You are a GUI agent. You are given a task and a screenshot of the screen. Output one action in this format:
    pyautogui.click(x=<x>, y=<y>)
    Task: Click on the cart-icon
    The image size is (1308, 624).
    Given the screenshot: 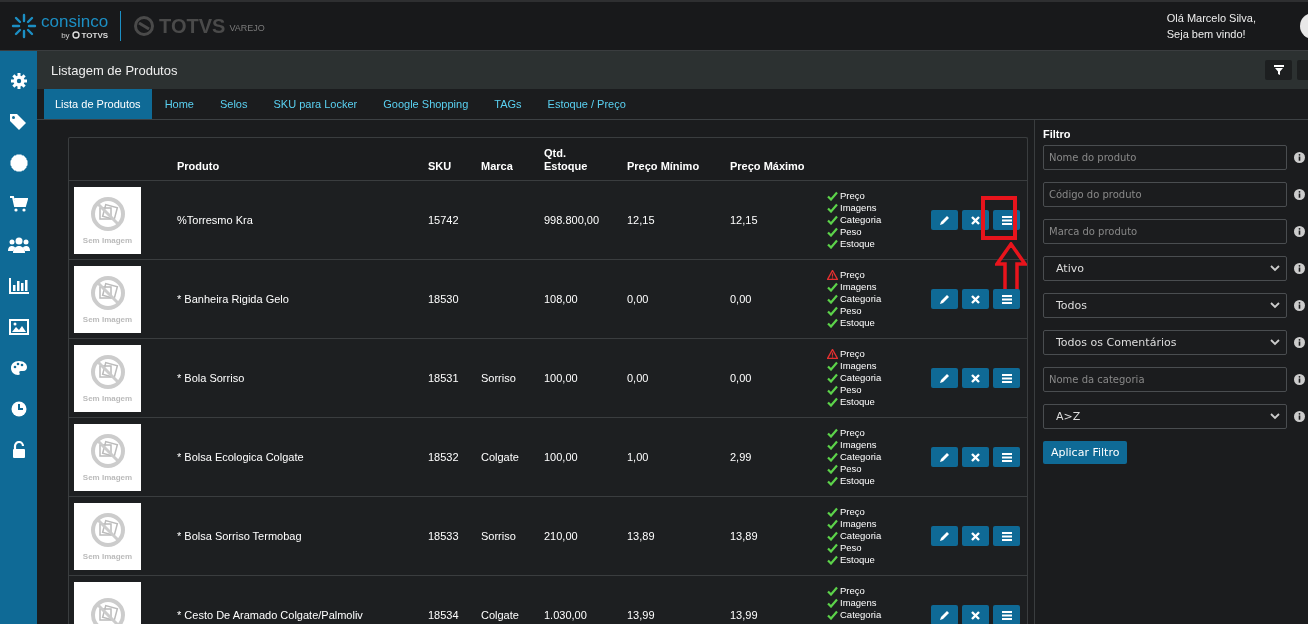 What is the action you would take?
    pyautogui.click(x=18, y=203)
    